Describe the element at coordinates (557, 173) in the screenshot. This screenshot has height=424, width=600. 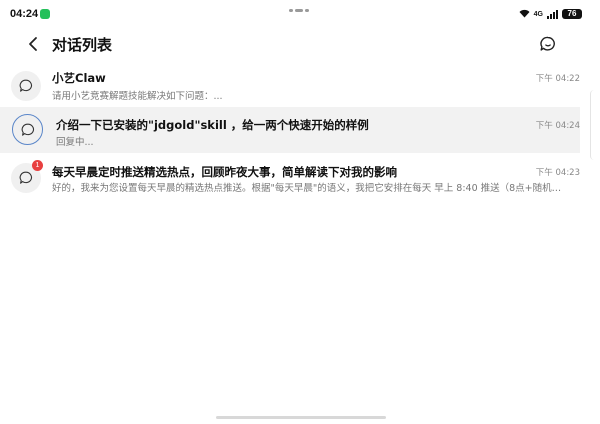
I see `conversation-time: 下午 04:23` at that location.